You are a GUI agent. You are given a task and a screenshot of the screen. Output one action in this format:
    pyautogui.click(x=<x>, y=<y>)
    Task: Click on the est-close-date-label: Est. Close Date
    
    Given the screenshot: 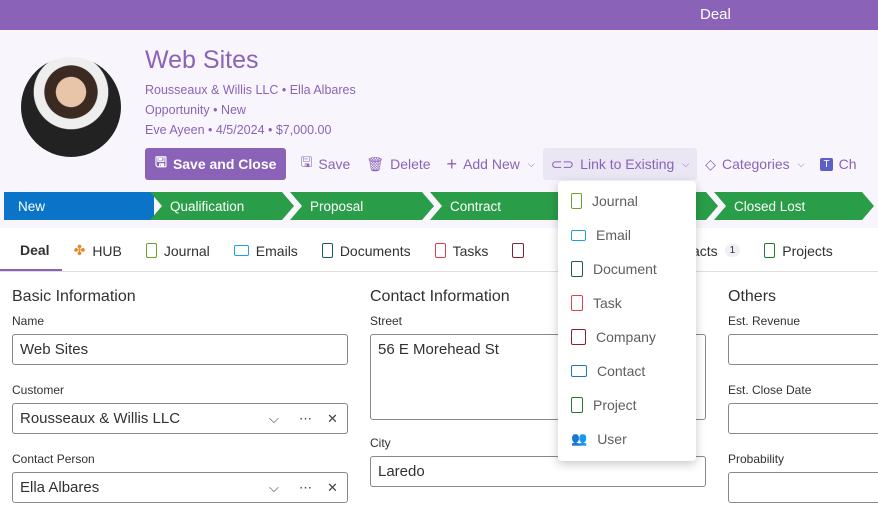 What is the action you would take?
    pyautogui.click(x=770, y=390)
    